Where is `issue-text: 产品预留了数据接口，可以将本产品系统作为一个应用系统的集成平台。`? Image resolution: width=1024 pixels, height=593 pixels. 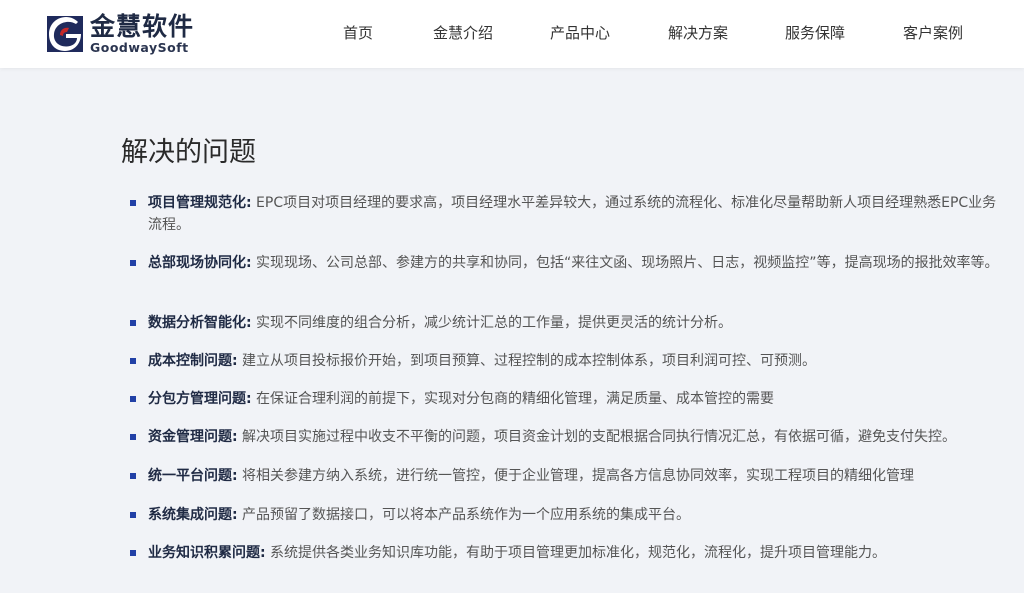
issue-text: 产品预留了数据接口，可以将本产品系统作为一个应用系统的集成平台。 is located at coordinates (464, 515).